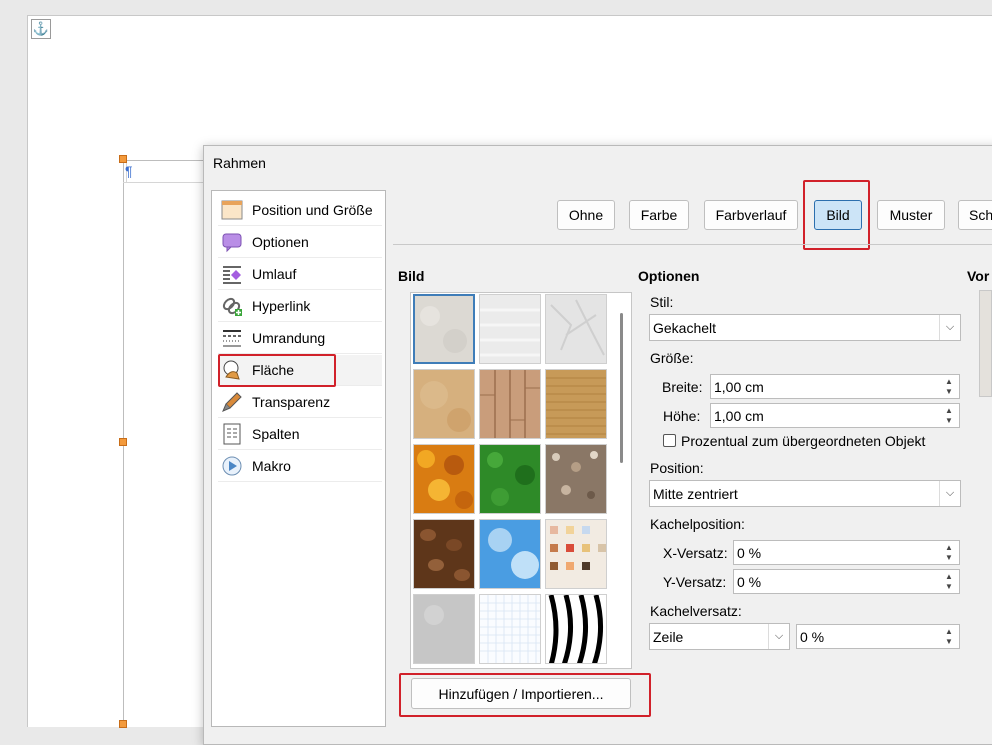  Describe the element at coordinates (878, 636) in the screenshot. I see `tile-offset-spinbox: 0 % ▲ ▼` at that location.